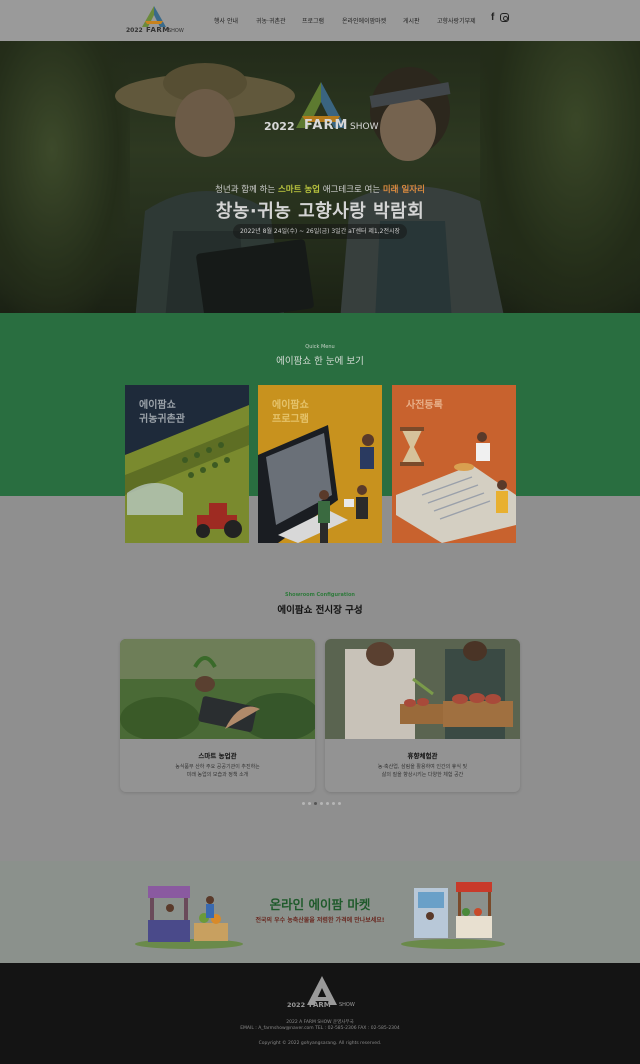 This screenshot has height=1064, width=640. I want to click on hero-subtitle-part: 청년과 함께 하는, so click(246, 190).